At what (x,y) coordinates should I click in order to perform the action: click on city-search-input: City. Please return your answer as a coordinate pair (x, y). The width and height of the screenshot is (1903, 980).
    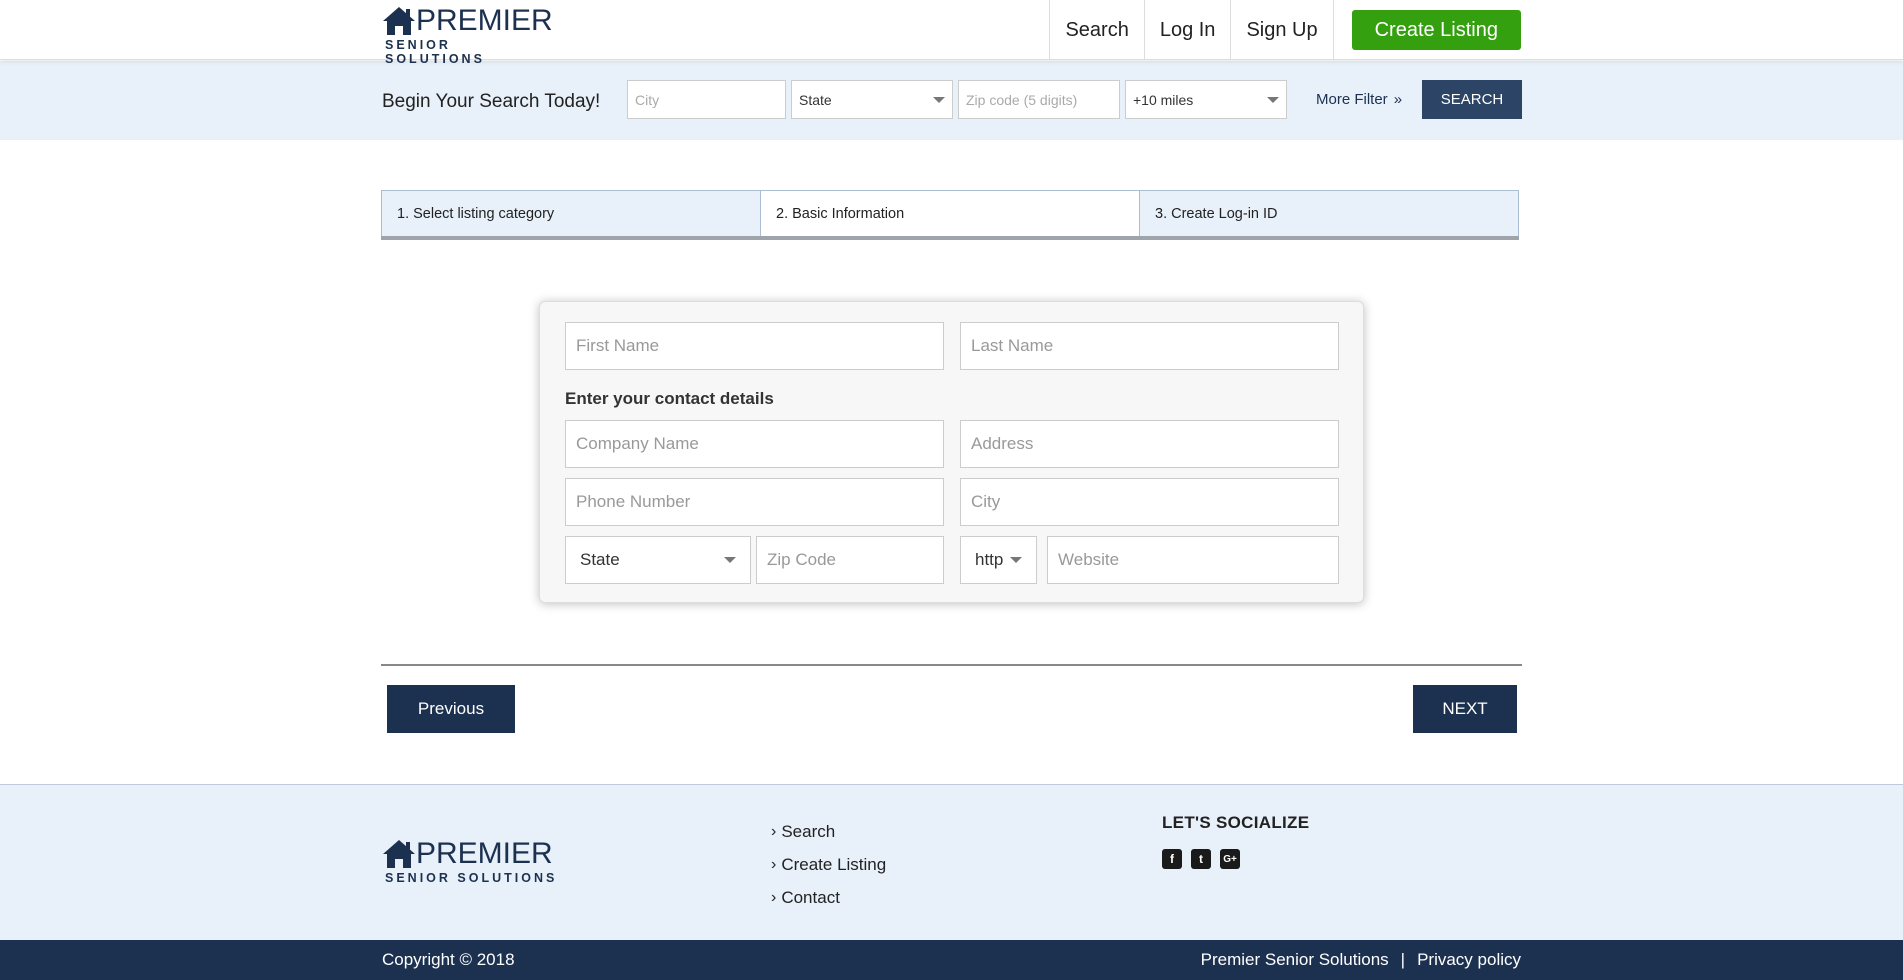
    Looking at the image, I should click on (706, 99).